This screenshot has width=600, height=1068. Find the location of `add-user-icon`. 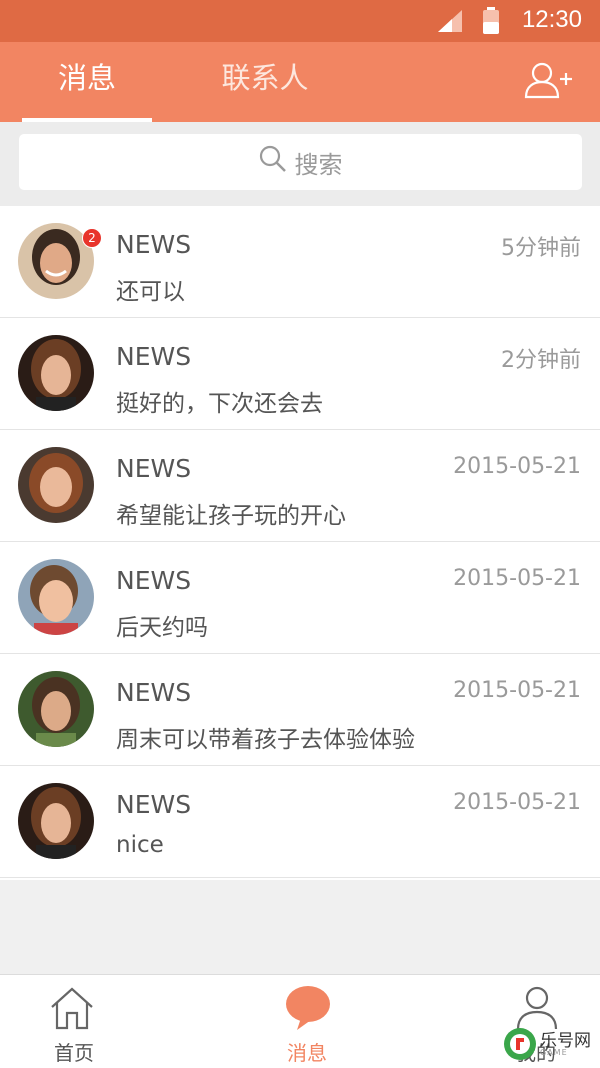

add-user-icon is located at coordinates (549, 82).